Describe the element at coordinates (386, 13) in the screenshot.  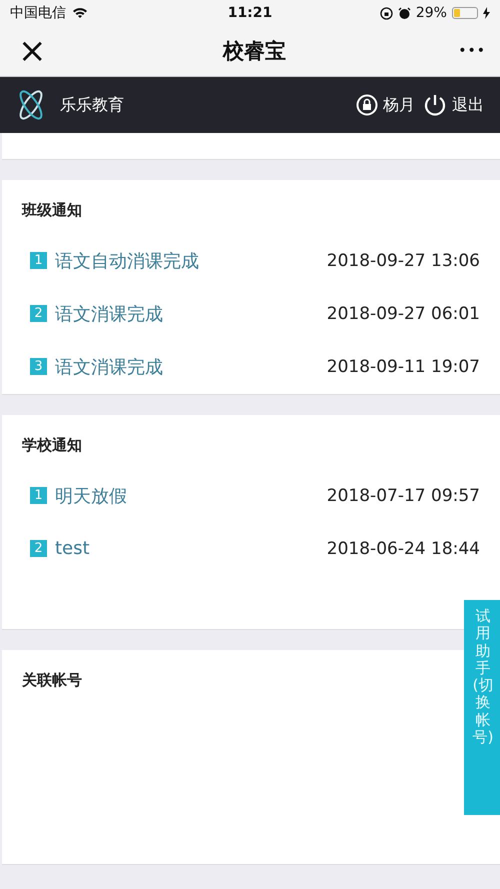
I see `rotation-lock-icon` at that location.